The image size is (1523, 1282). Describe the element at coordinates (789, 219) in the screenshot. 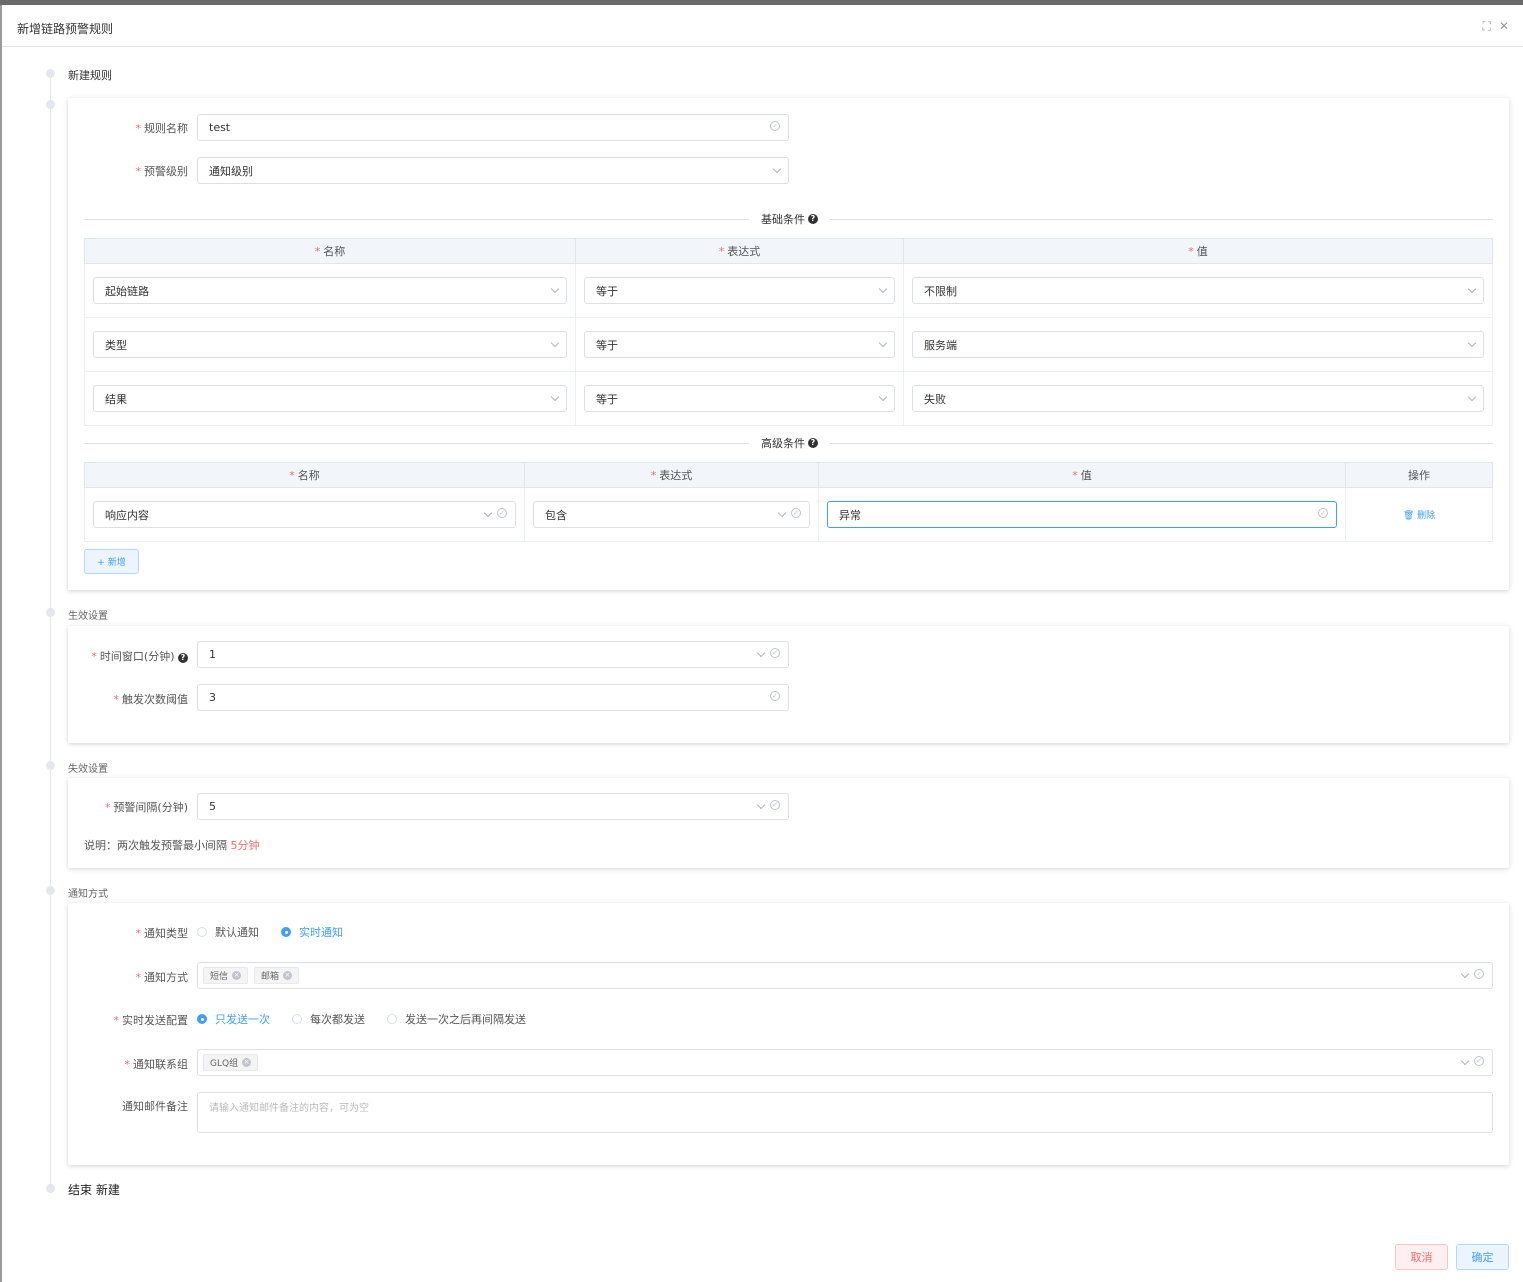

I see `basic-conditions-title: 基础条件?` at that location.